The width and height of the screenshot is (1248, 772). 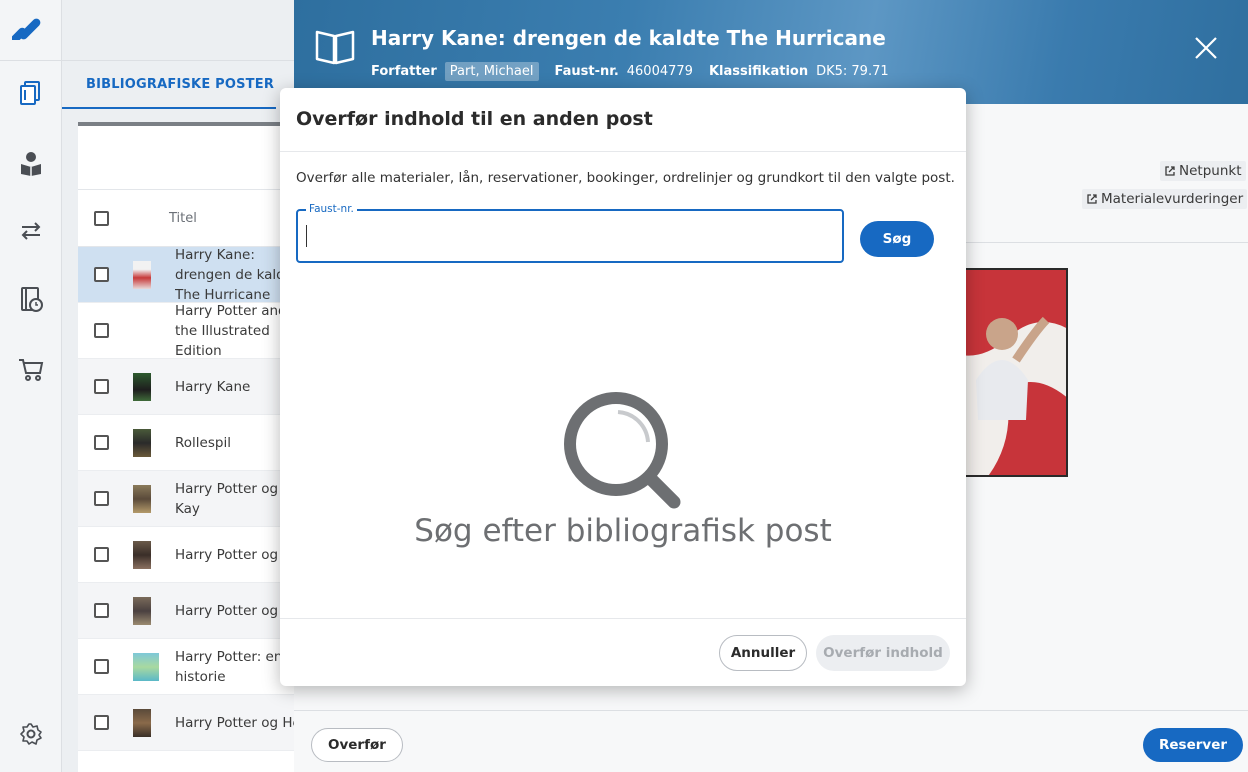 What do you see at coordinates (622, 450) in the screenshot?
I see `search-icon` at bounding box center [622, 450].